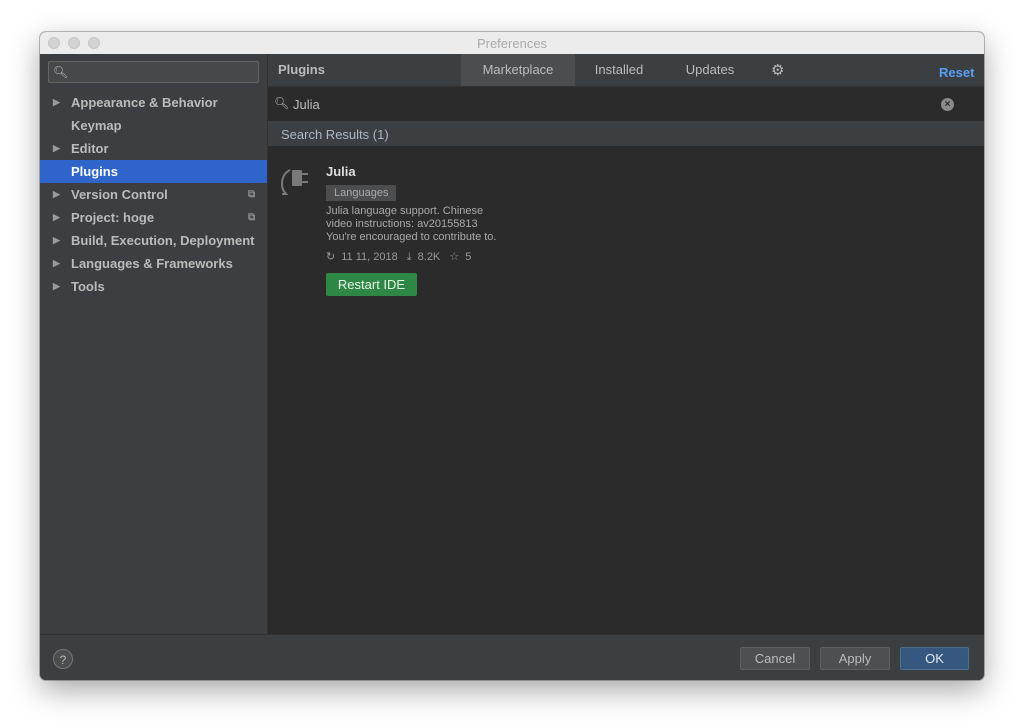 This screenshot has width=1024, height=727. I want to click on sidebar-item-label: Languages & Frameworks, so click(152, 263).